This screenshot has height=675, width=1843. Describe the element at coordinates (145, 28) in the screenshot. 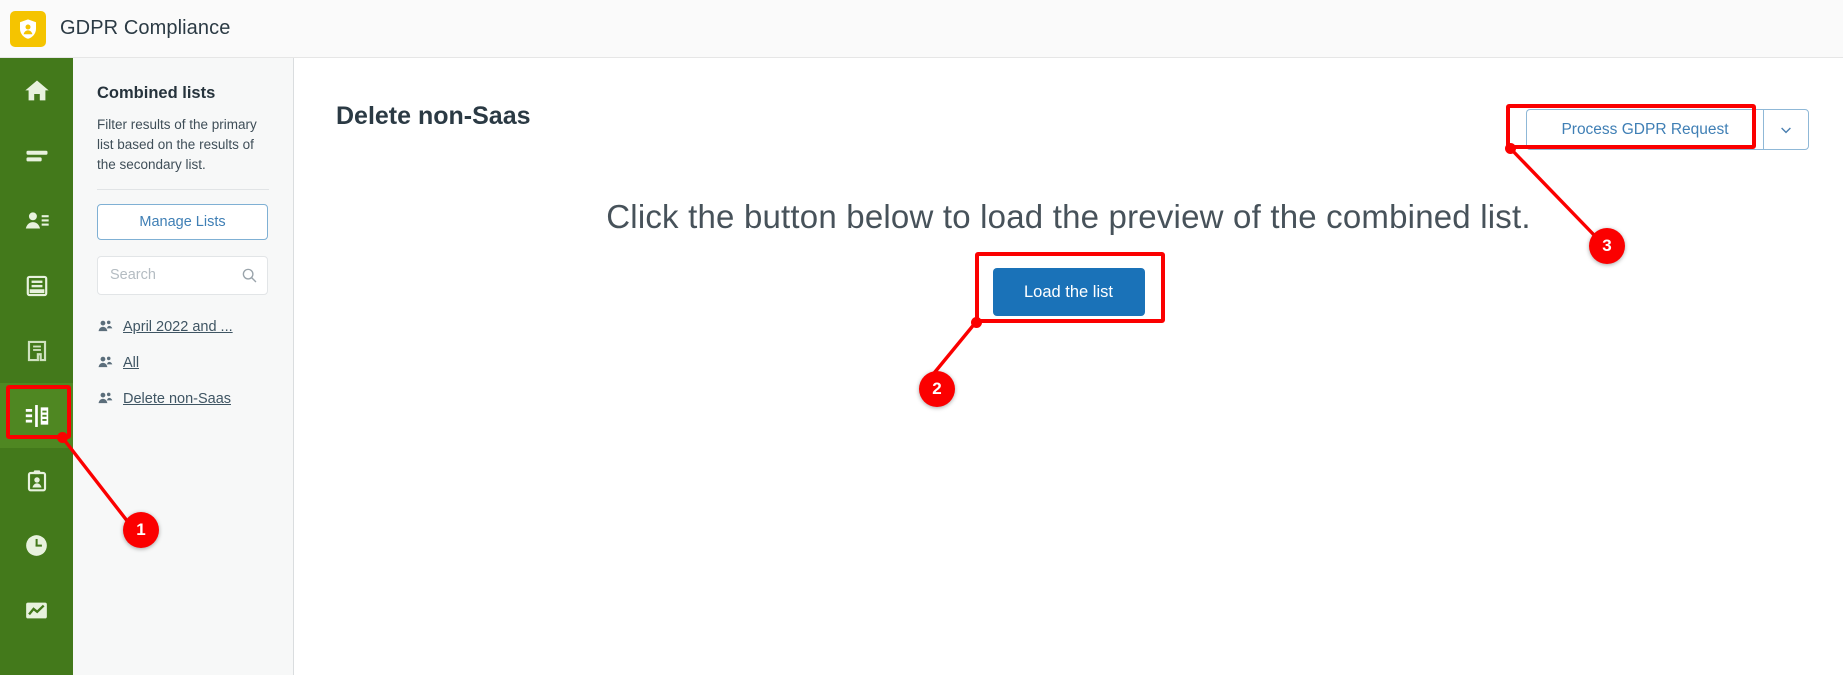

I see `app-title: GDPR Compliance` at that location.